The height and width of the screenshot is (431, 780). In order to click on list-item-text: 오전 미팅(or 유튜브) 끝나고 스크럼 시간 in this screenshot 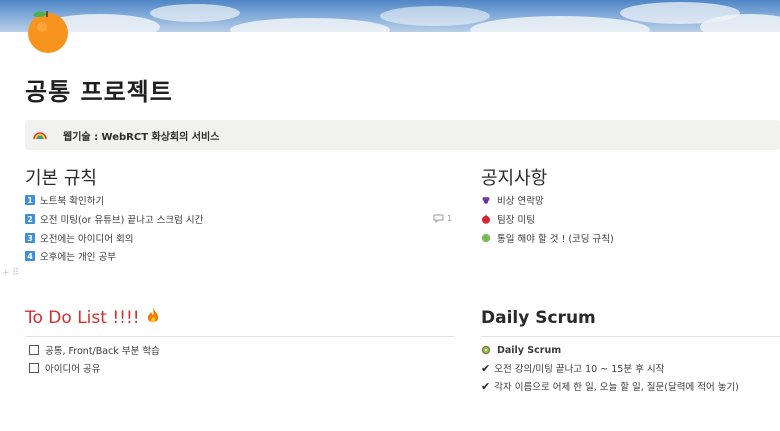, I will do `click(122, 220)`.